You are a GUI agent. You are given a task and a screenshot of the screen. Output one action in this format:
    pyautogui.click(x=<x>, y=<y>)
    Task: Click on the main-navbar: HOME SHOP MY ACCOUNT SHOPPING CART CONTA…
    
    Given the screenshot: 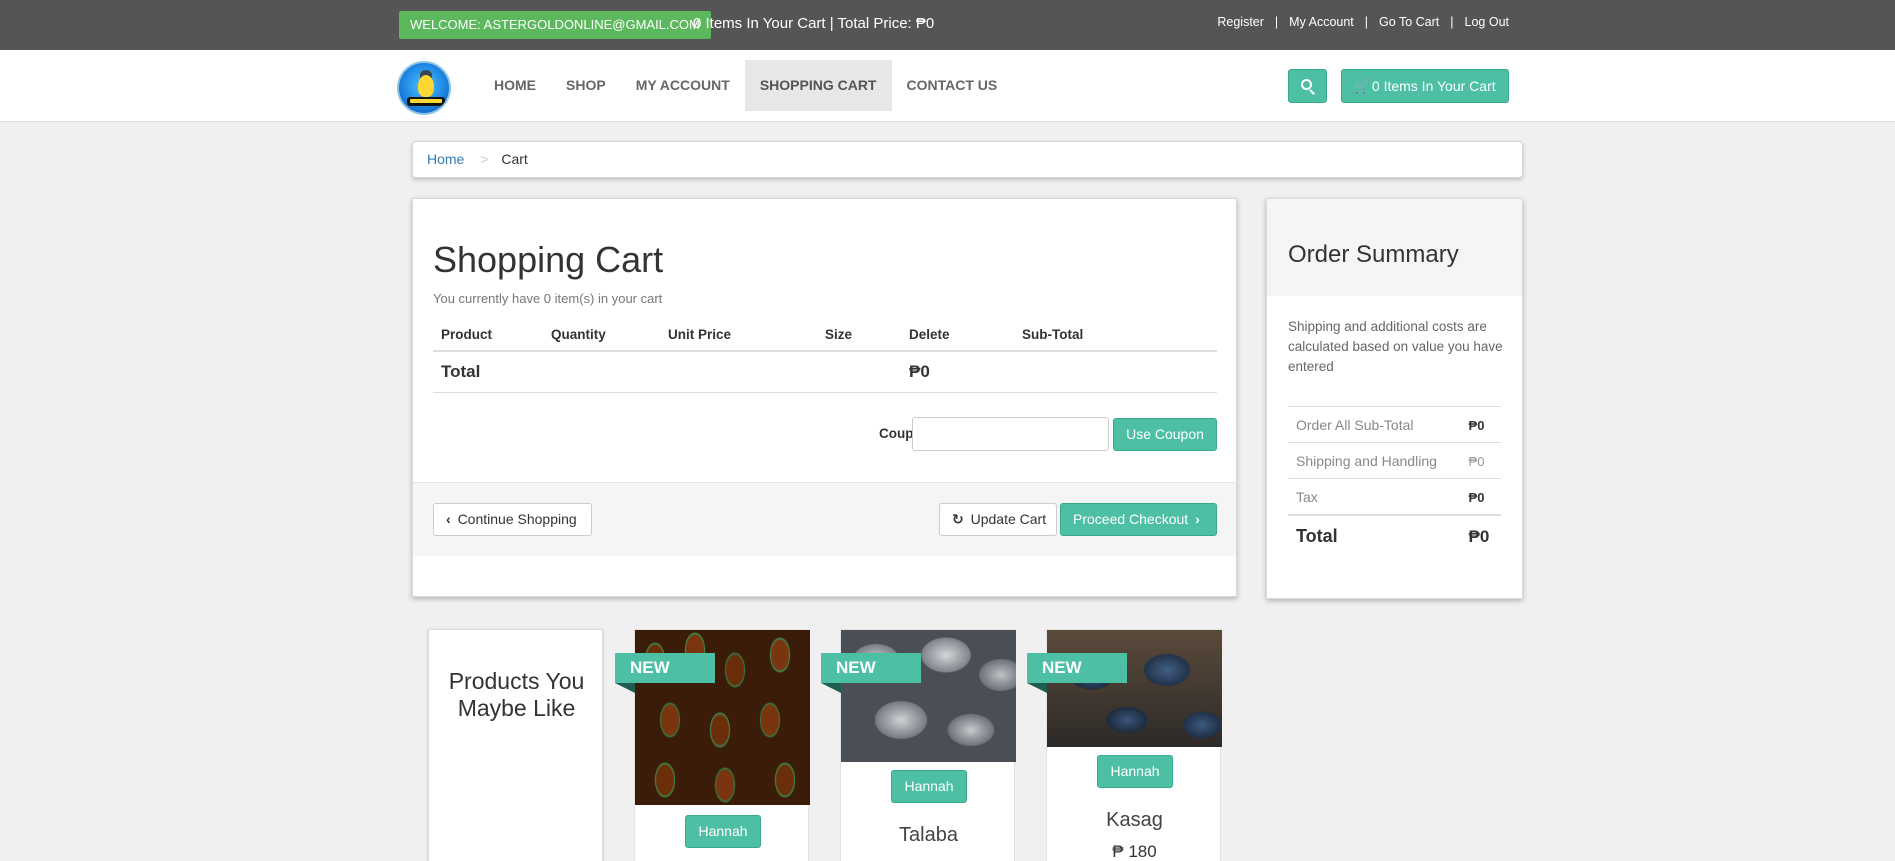 What is the action you would take?
    pyautogui.click(x=947, y=86)
    